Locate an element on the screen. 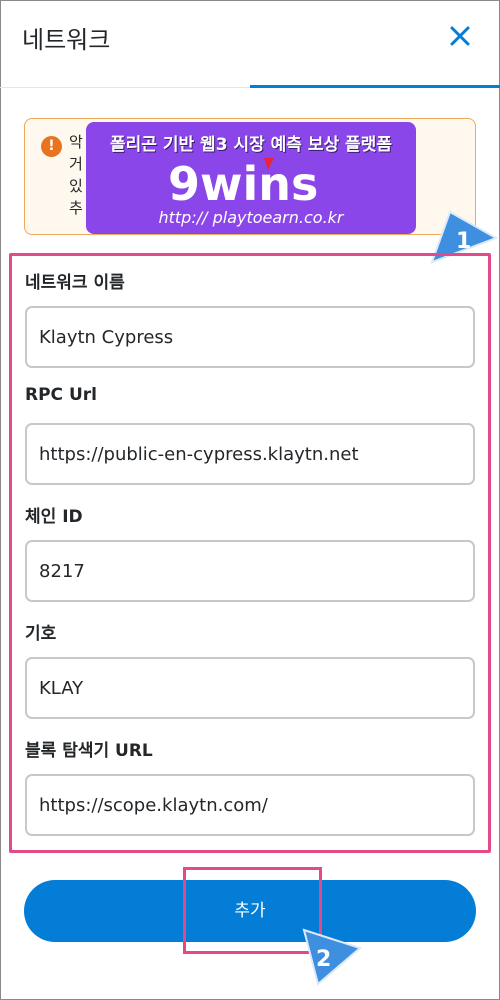 Image resolution: width=500 pixels, height=1000 pixels. badge-1-label: 1 is located at coordinates (463, 241).